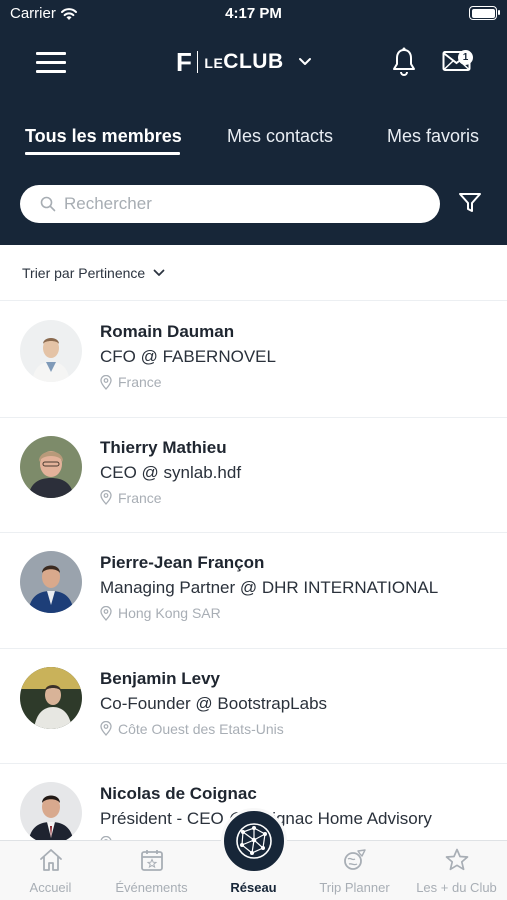 The width and height of the screenshot is (507, 900). What do you see at coordinates (234, 204) in the screenshot?
I see `search-input` at bounding box center [234, 204].